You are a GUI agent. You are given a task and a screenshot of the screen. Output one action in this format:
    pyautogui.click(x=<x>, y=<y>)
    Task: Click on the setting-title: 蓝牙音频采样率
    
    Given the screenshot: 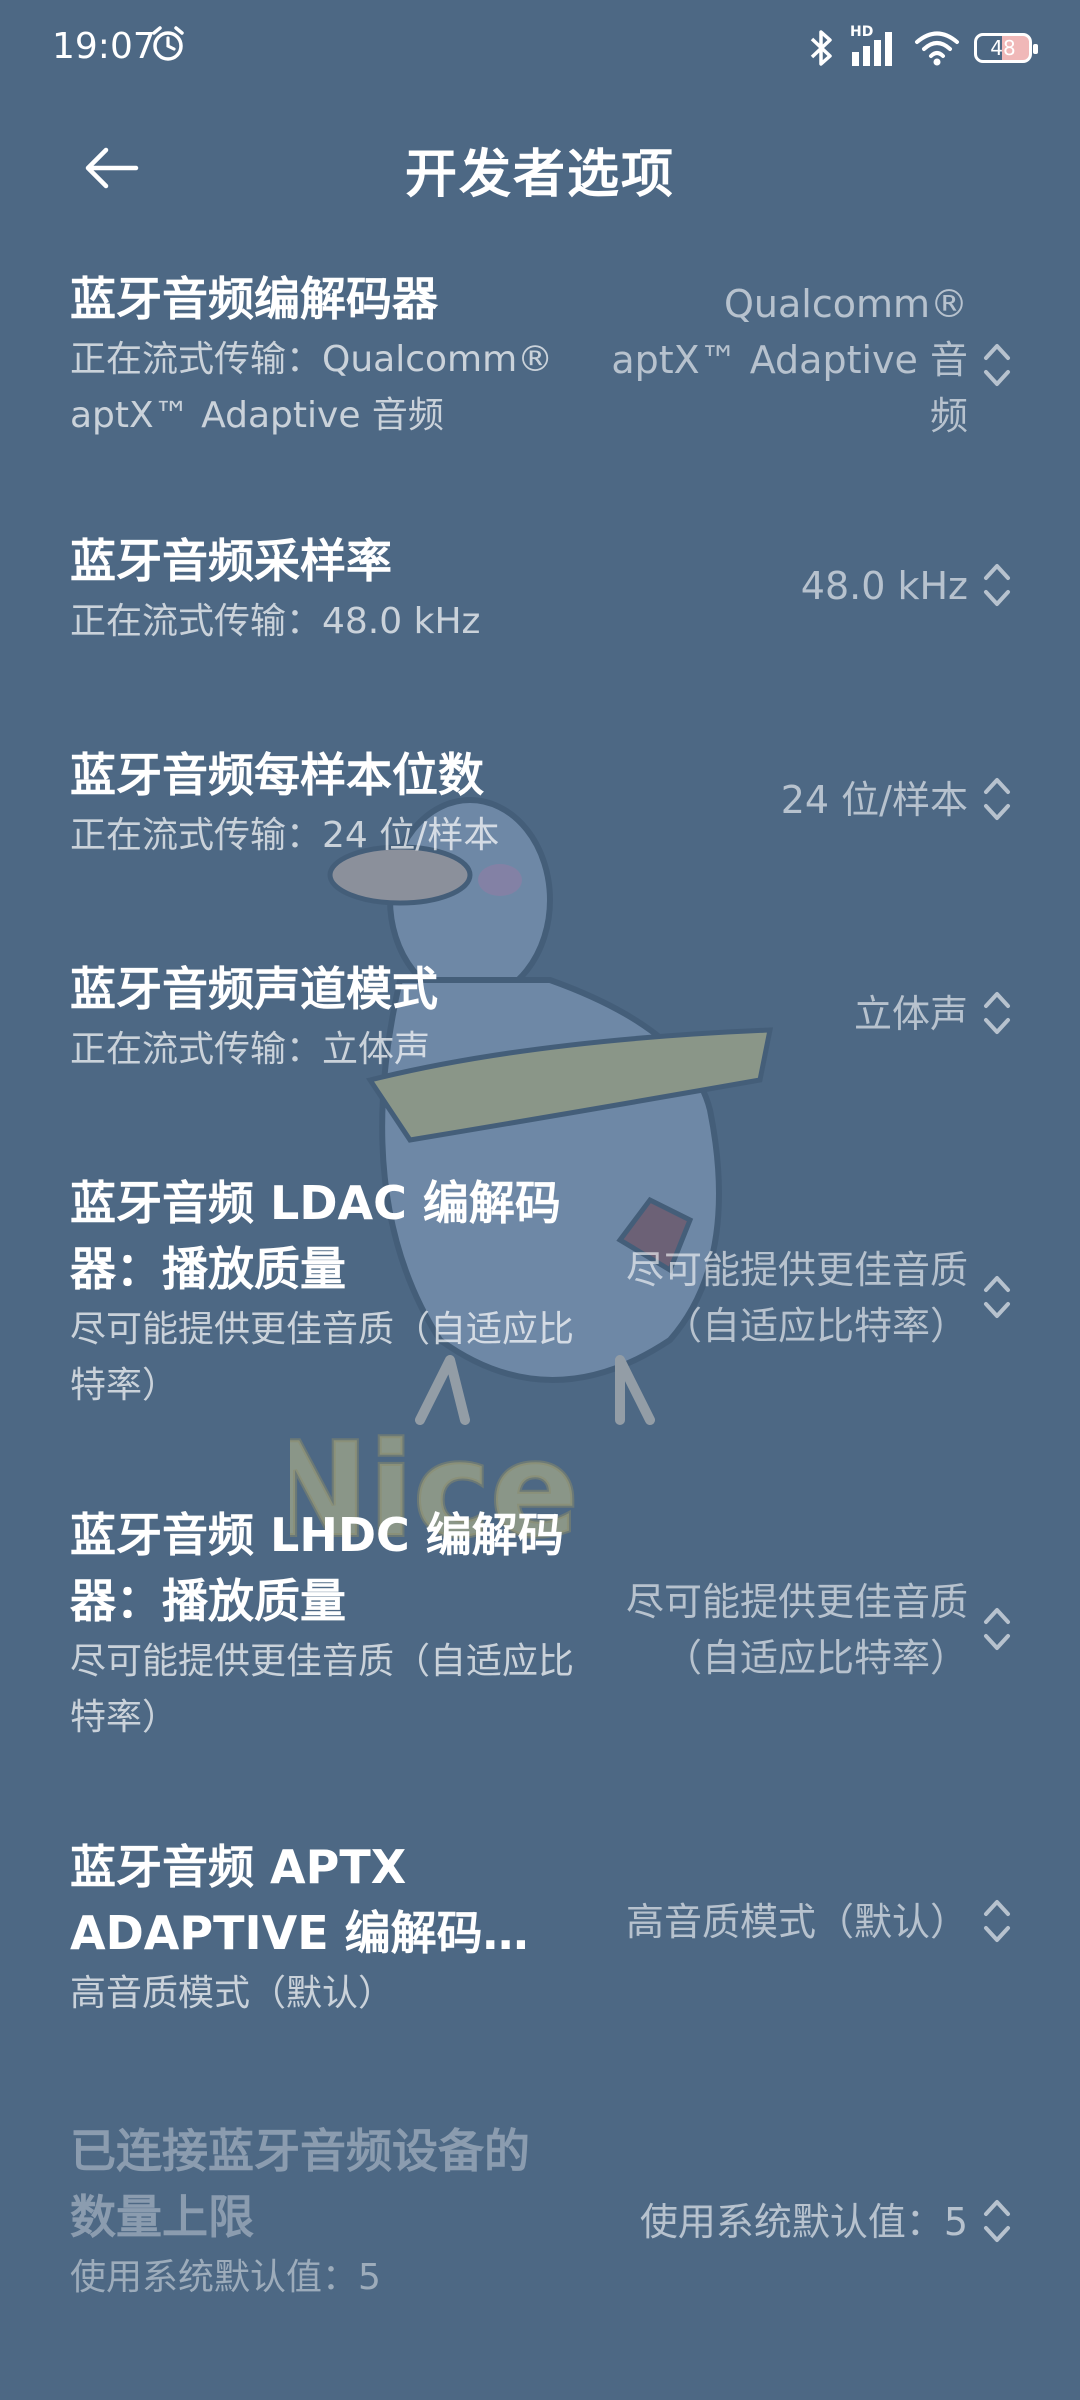 What is the action you would take?
    pyautogui.click(x=231, y=561)
    